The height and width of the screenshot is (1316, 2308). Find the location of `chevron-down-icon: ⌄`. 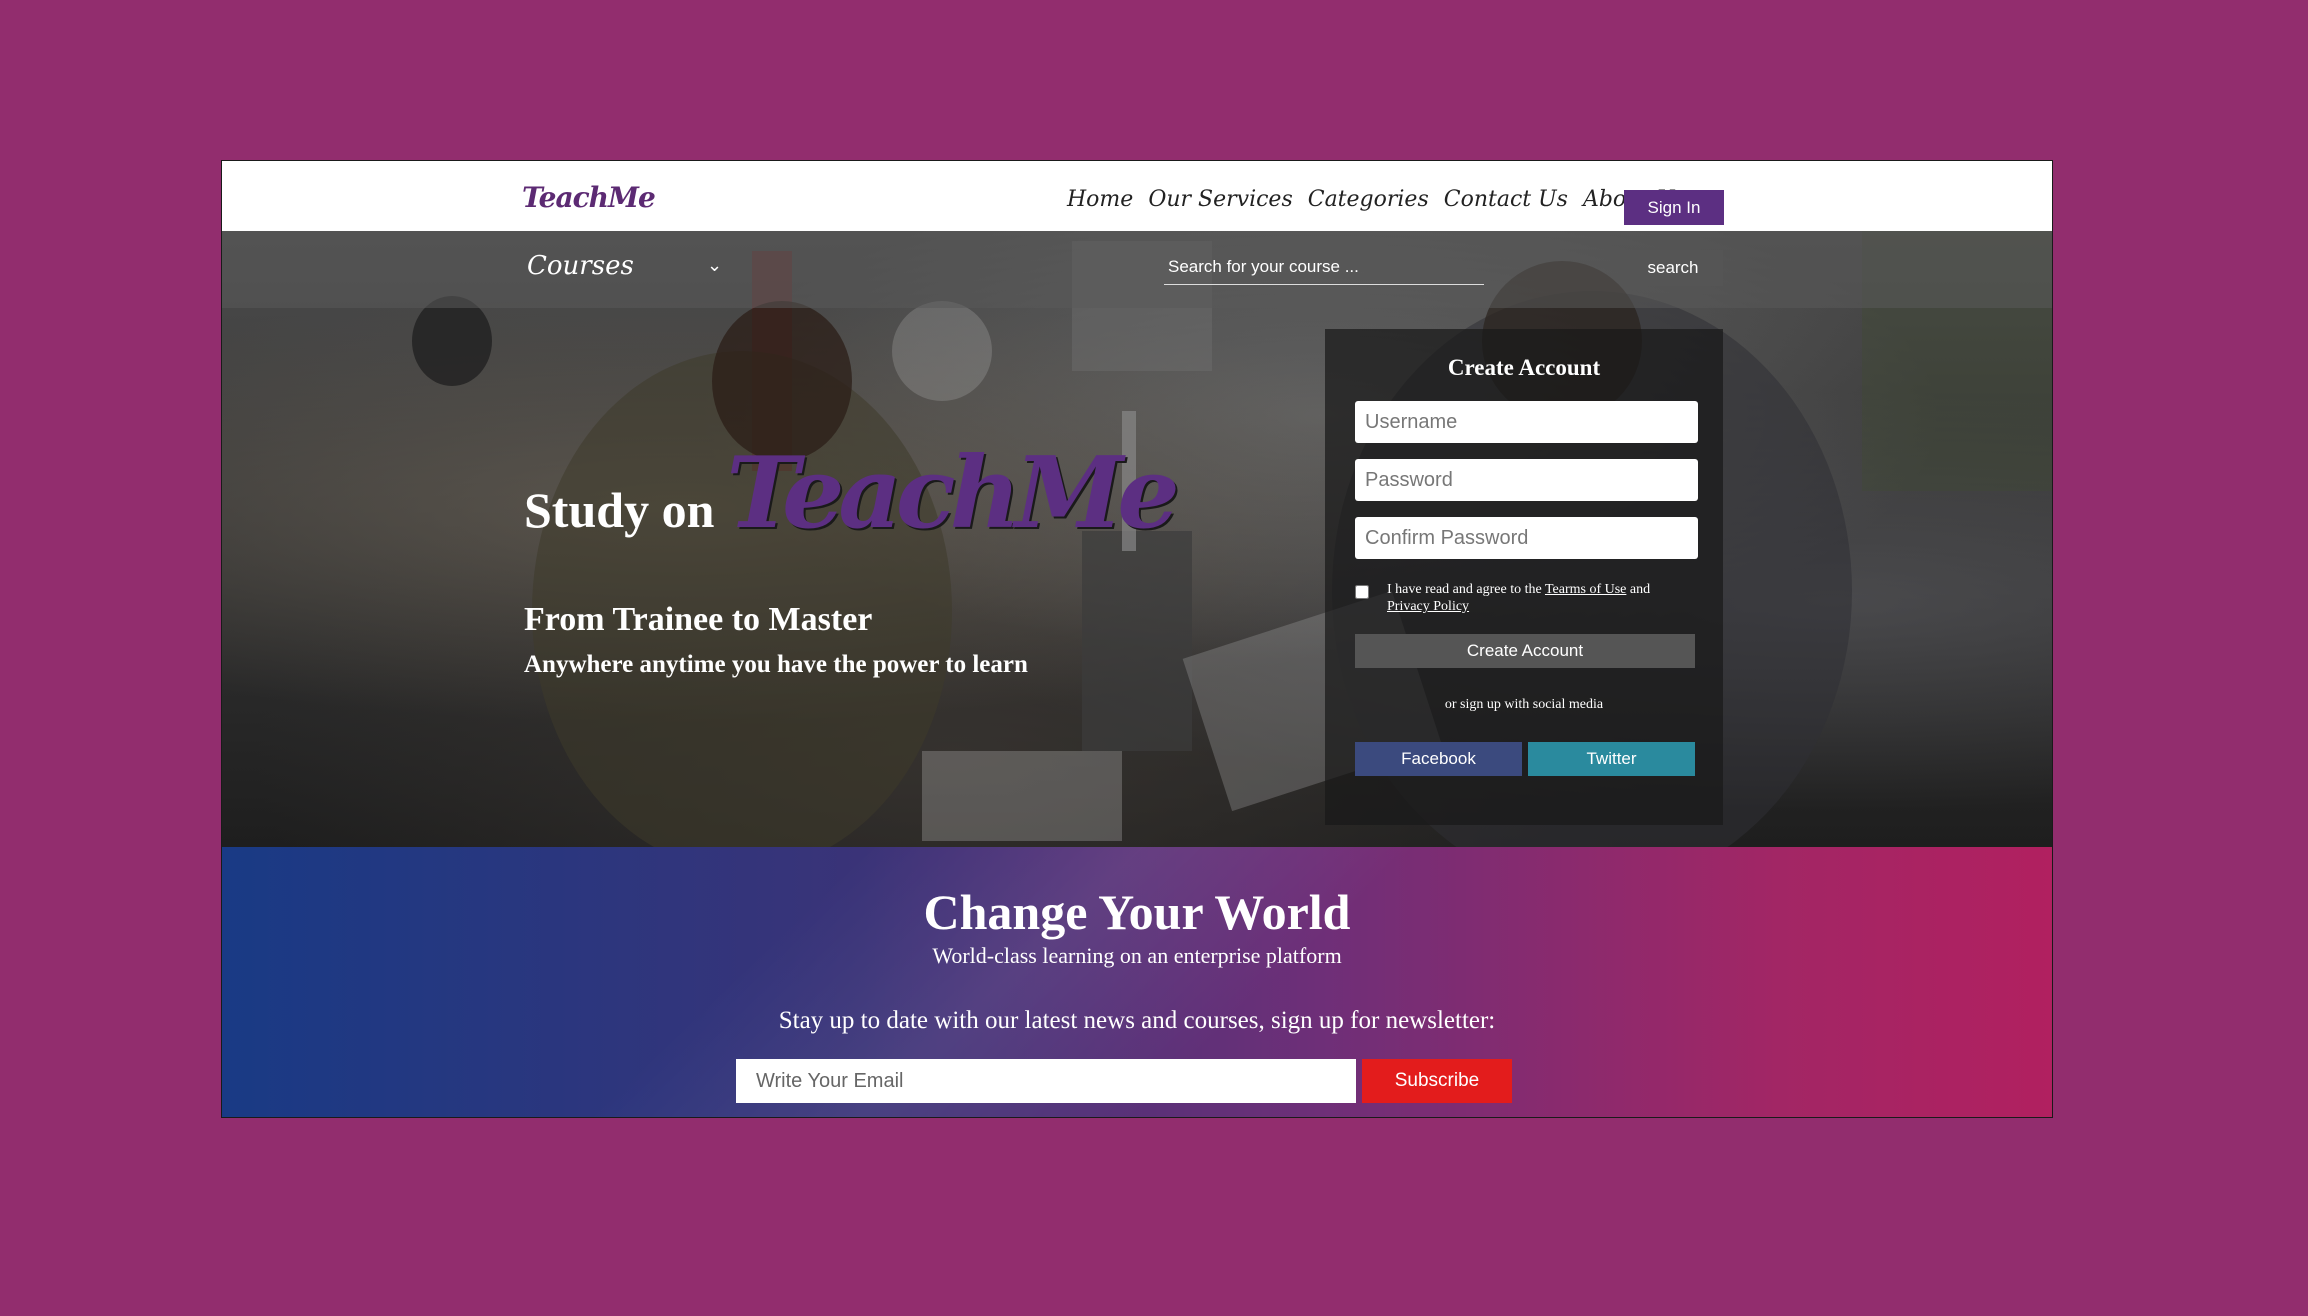

chevron-down-icon: ⌄ is located at coordinates (714, 265).